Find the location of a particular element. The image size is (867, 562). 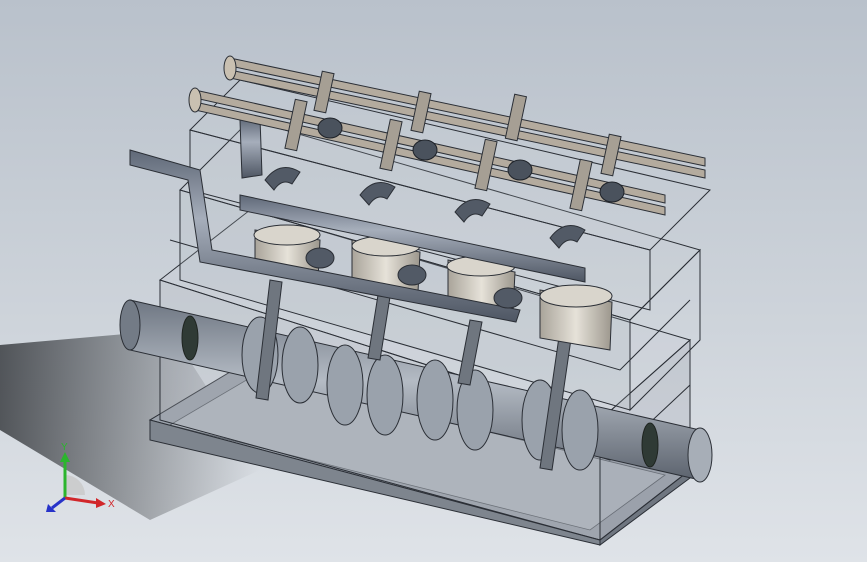

z-axis-line is located at coordinates (58, 503).